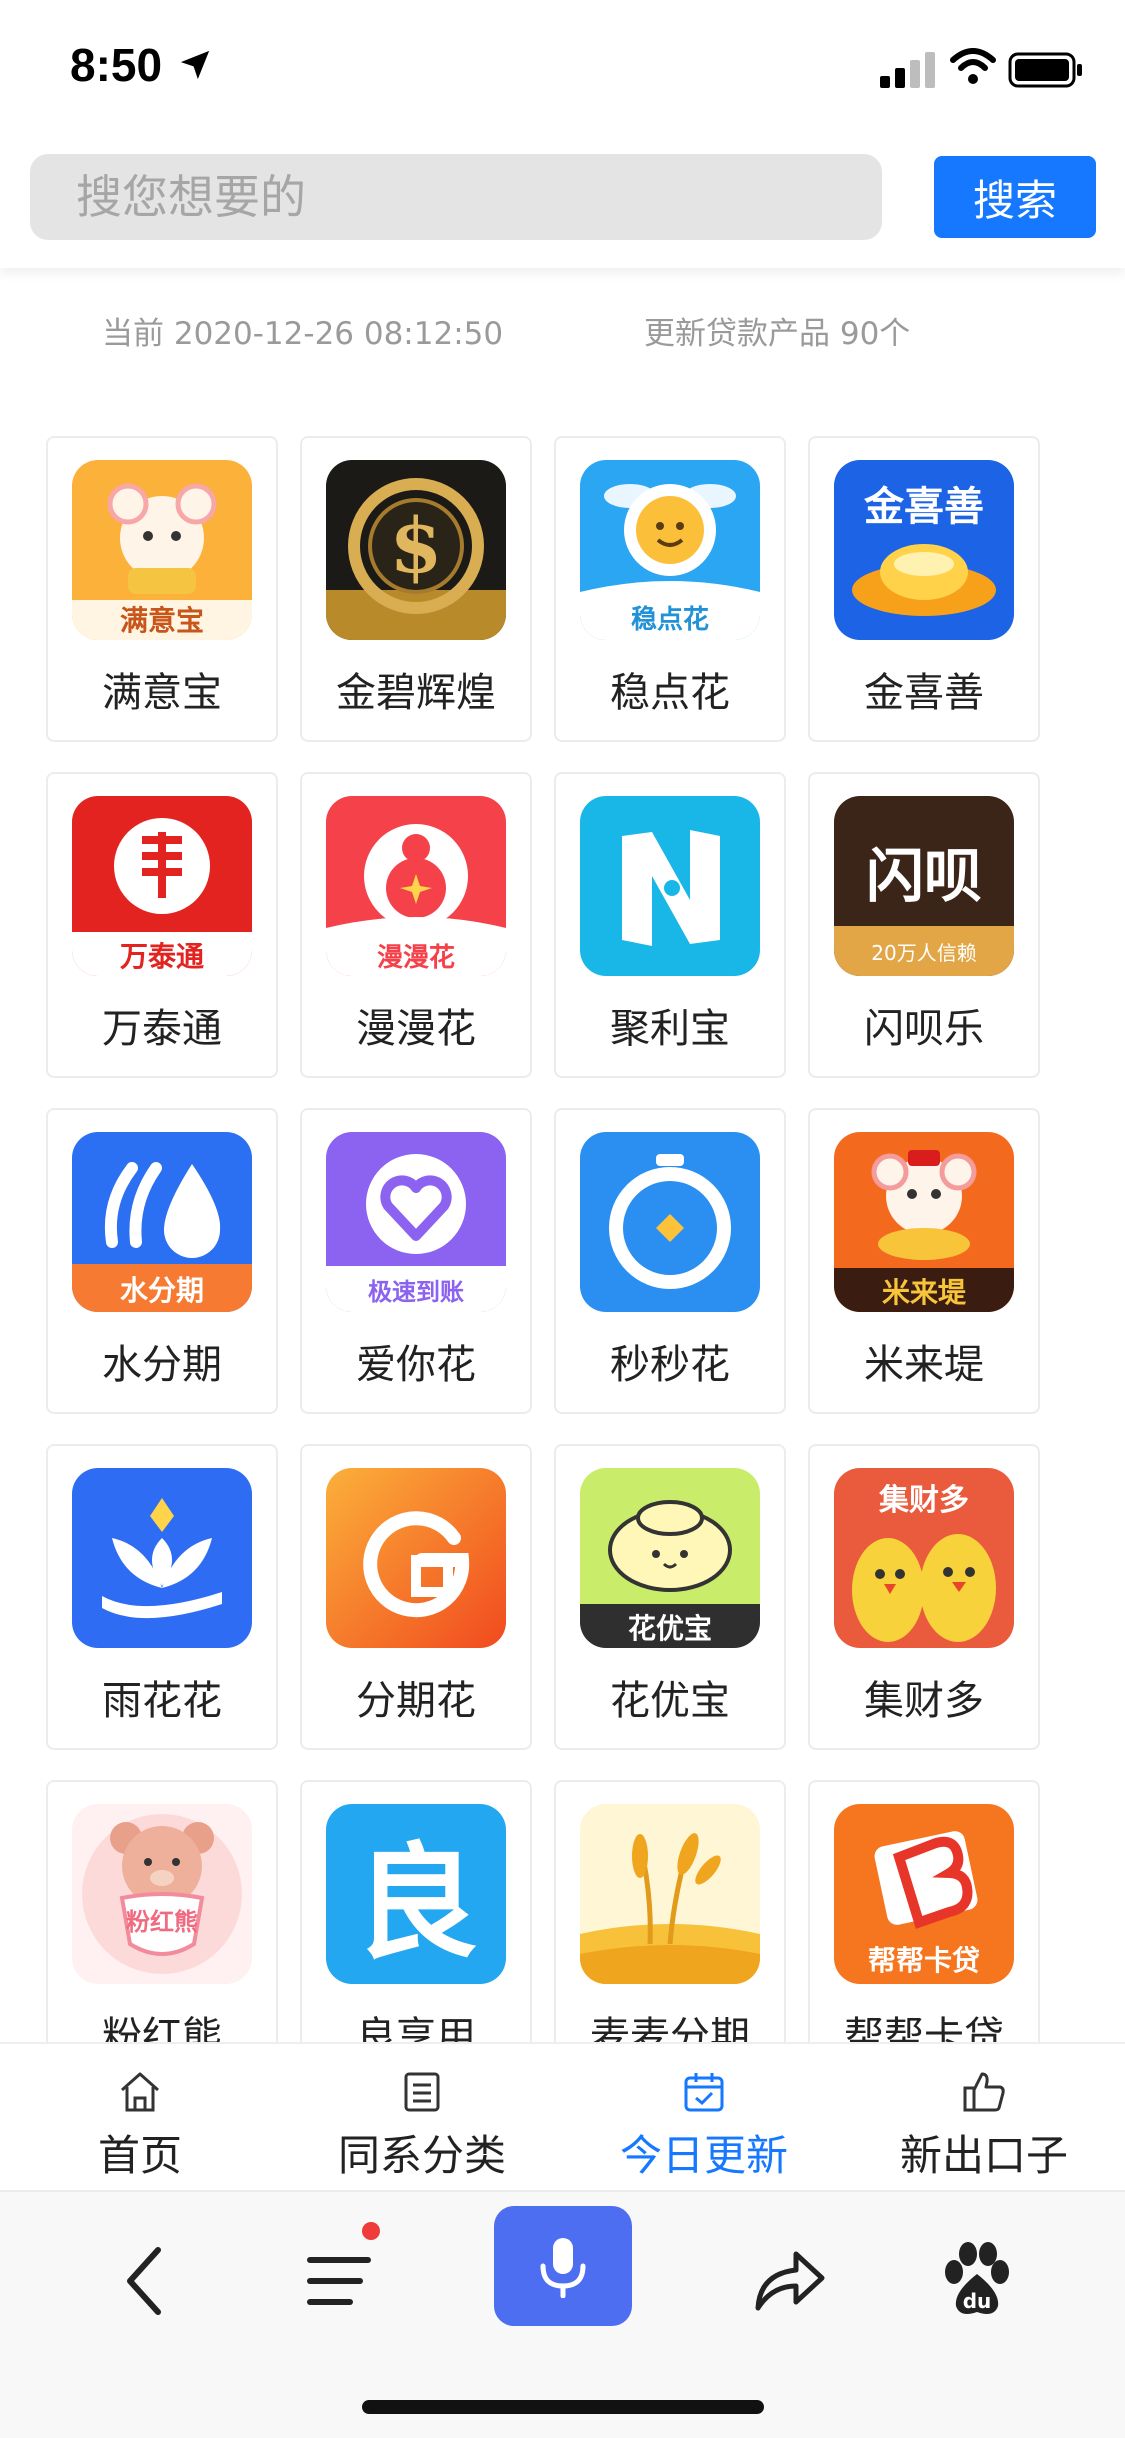 Image resolution: width=1125 pixels, height=2438 pixels. I want to click on app-name: 米来堤, so click(924, 1365).